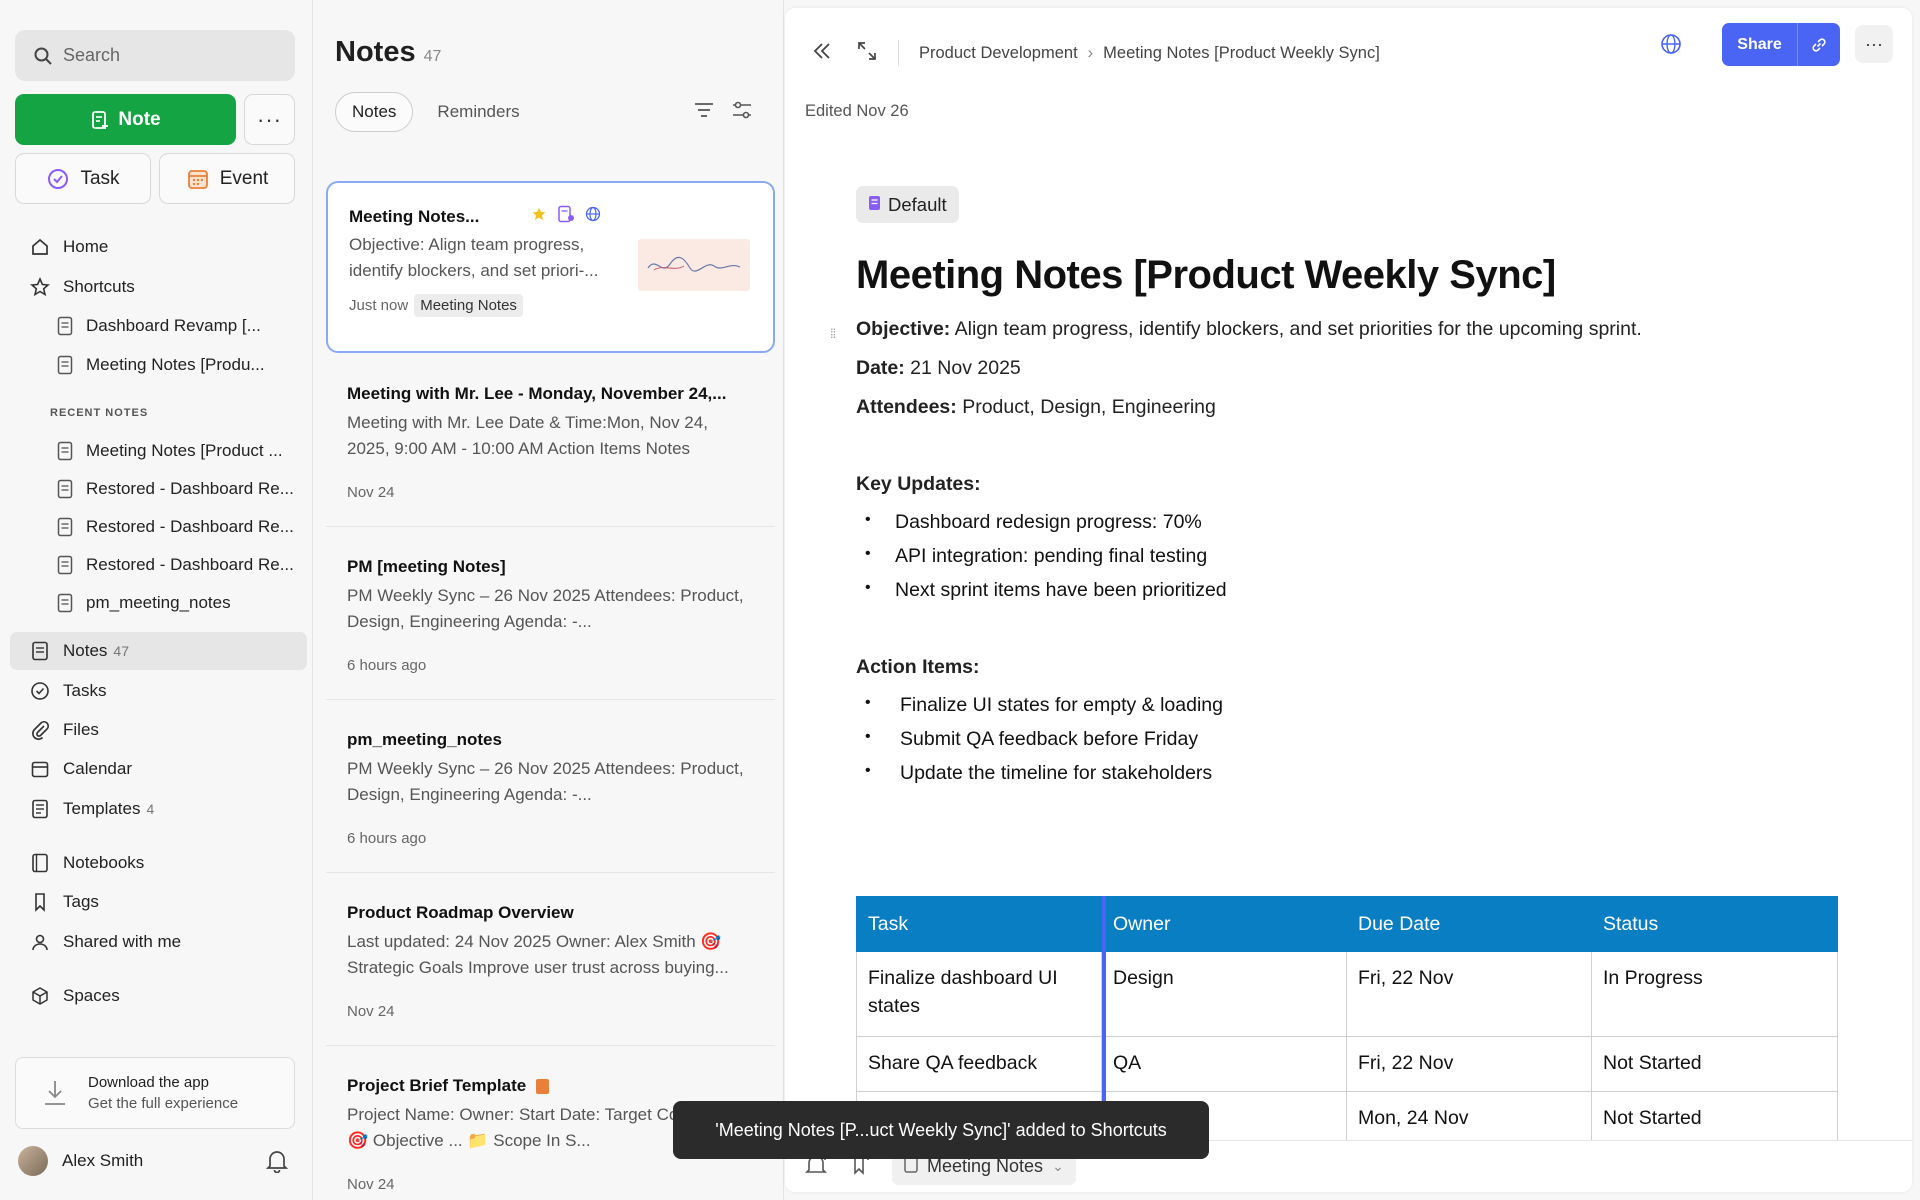 This screenshot has height=1200, width=1920. What do you see at coordinates (979, 924) in the screenshot?
I see `table-header-cell: Task` at bounding box center [979, 924].